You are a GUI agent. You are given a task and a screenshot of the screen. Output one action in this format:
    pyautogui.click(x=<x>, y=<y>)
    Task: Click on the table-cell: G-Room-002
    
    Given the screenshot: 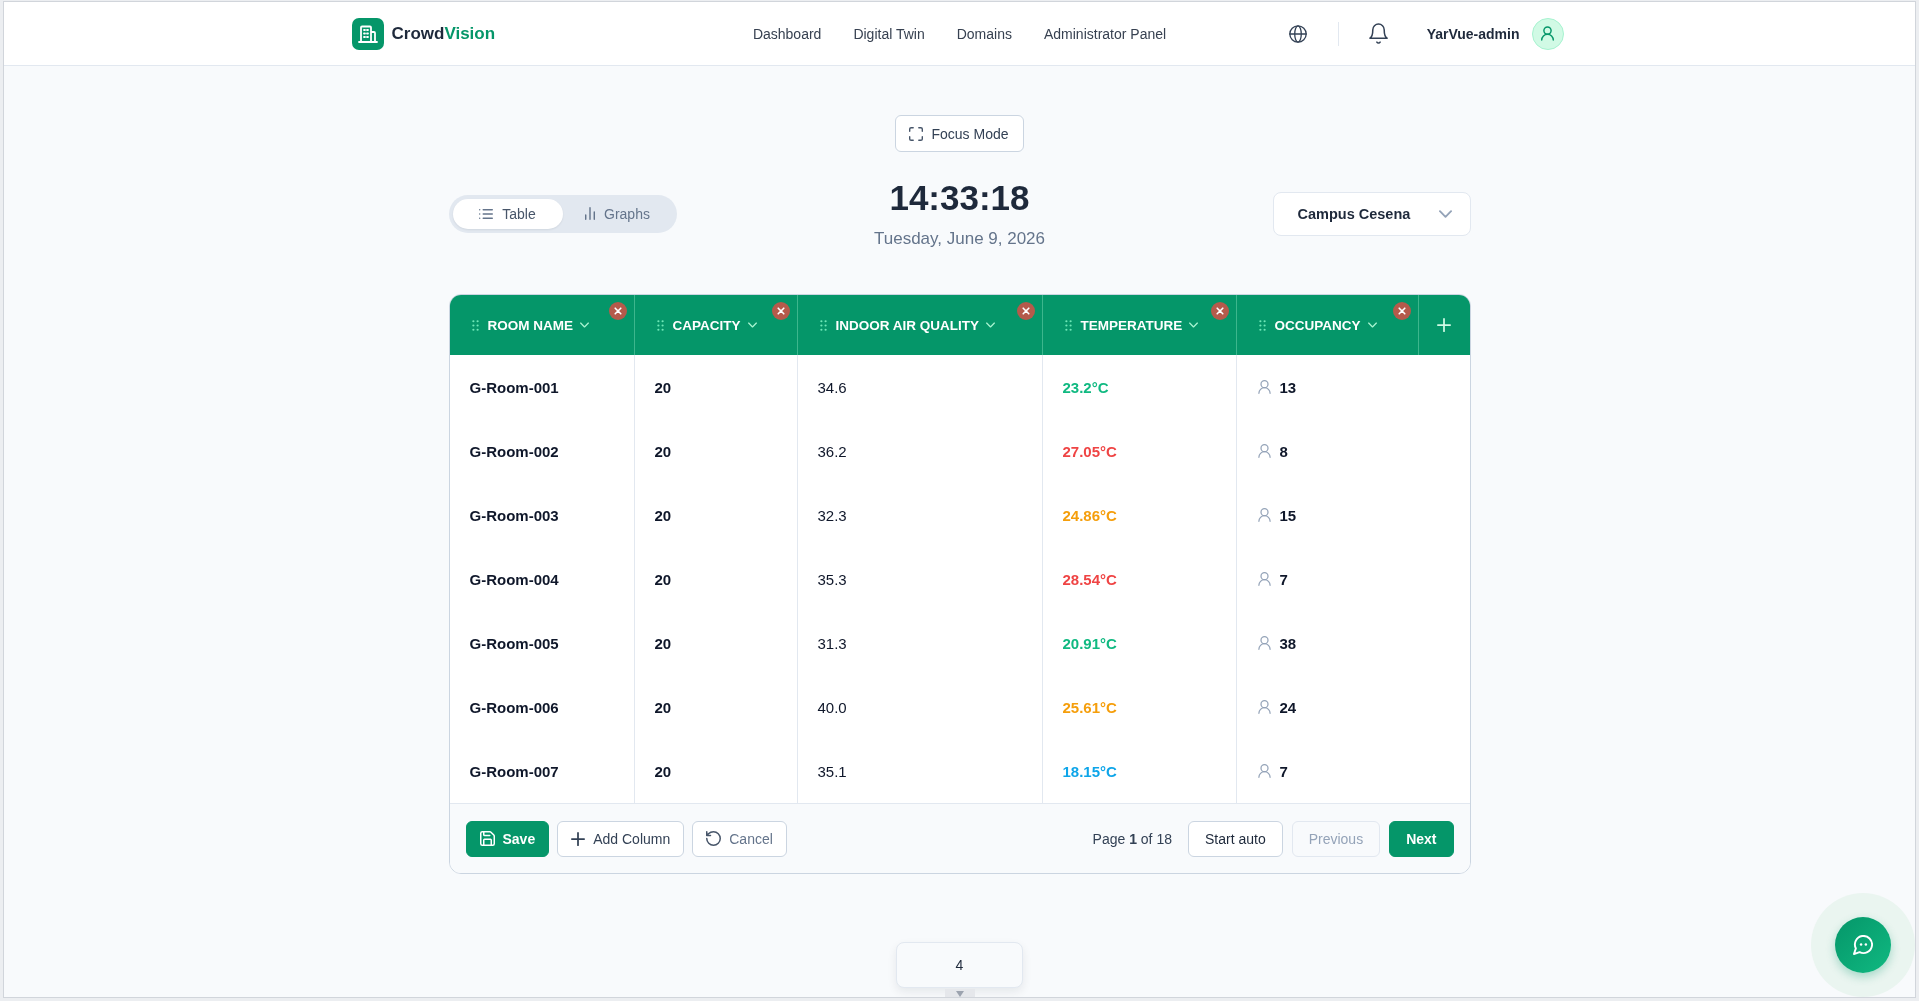 What is the action you would take?
    pyautogui.click(x=542, y=451)
    